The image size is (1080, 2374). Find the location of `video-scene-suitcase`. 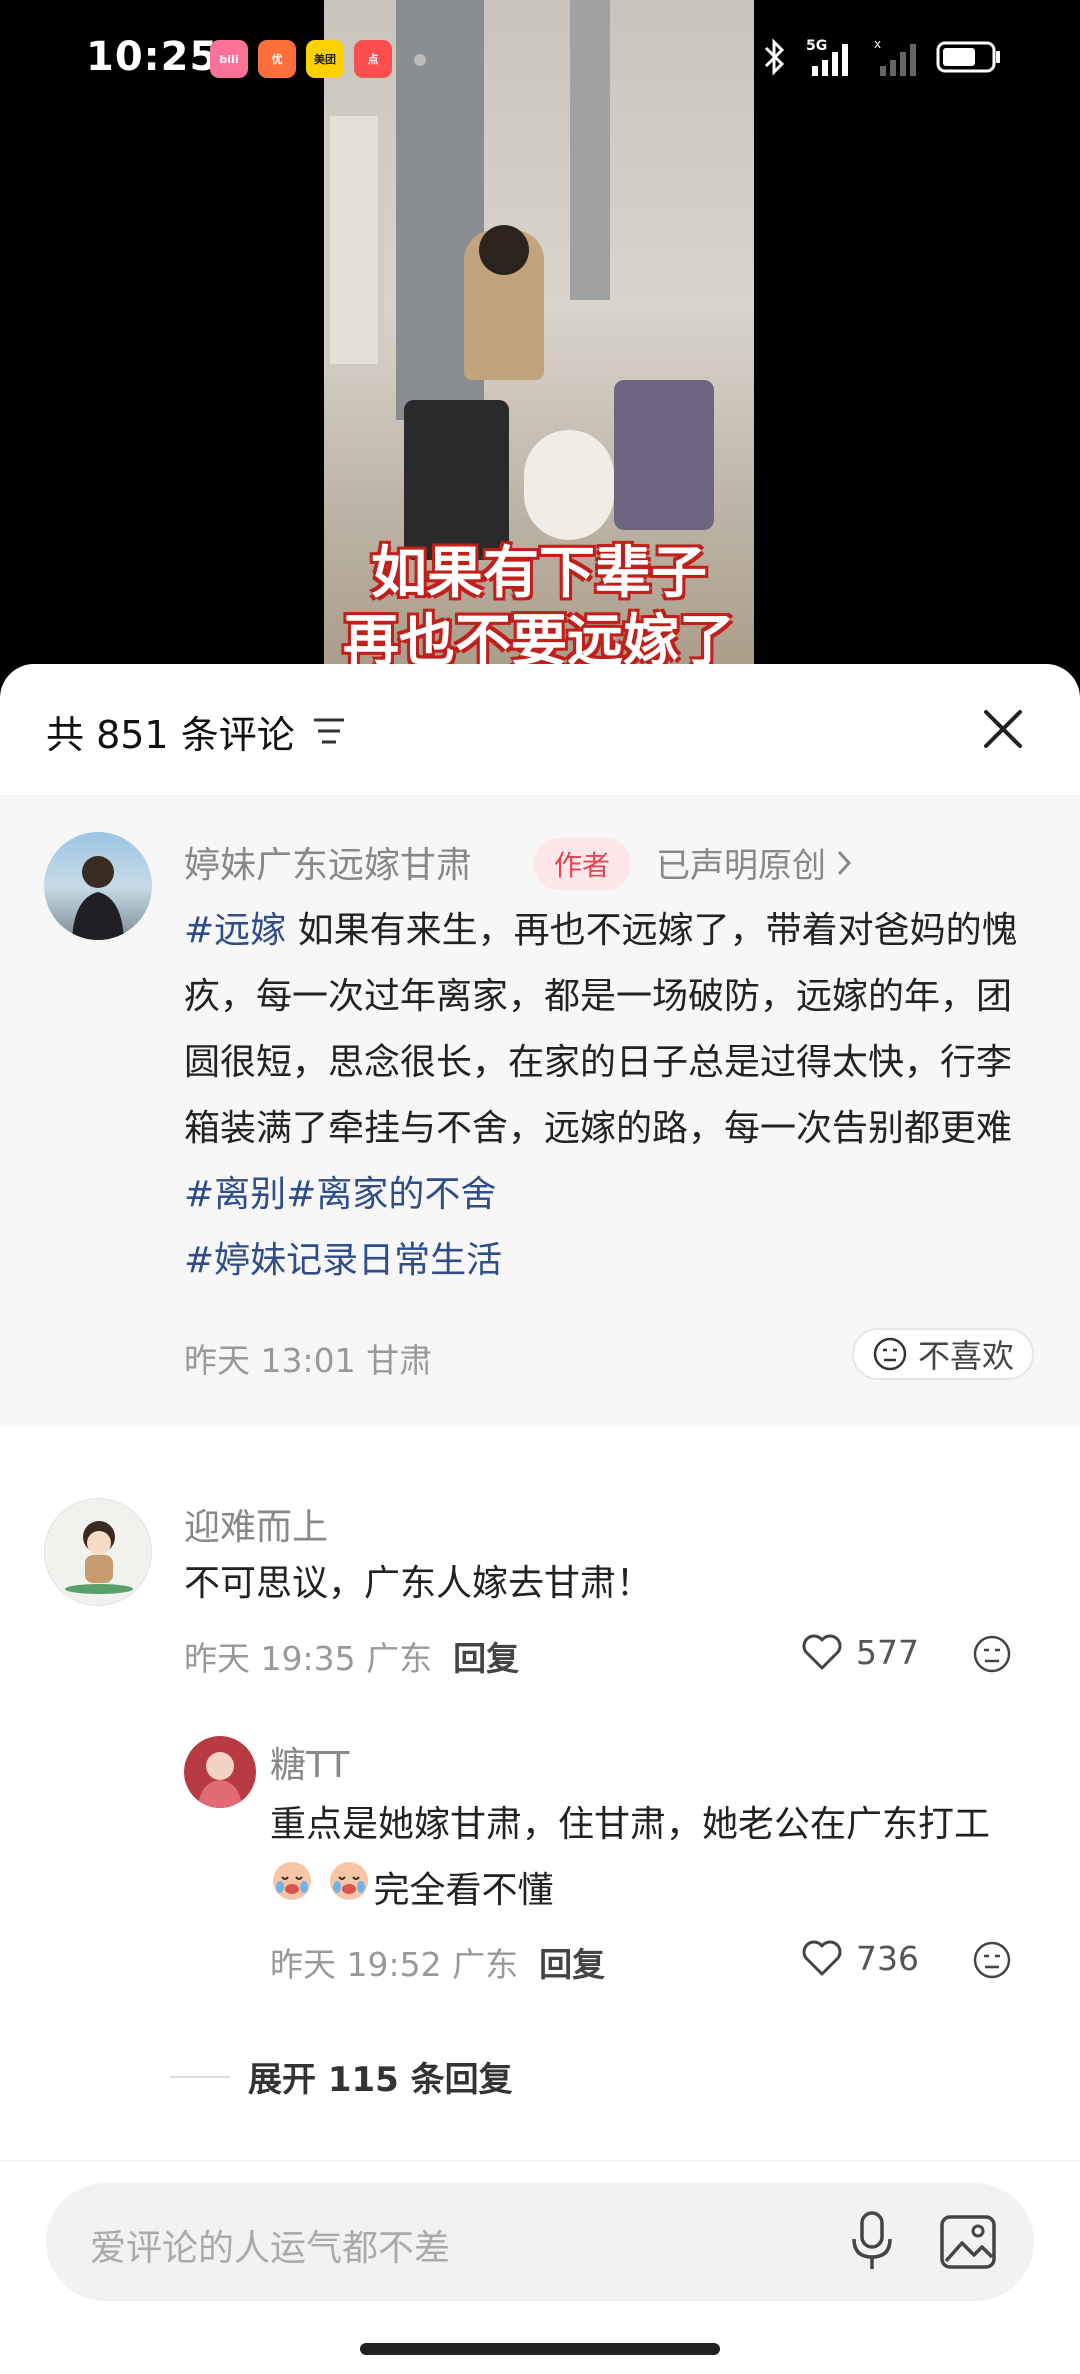

video-scene-suitcase is located at coordinates (664, 455).